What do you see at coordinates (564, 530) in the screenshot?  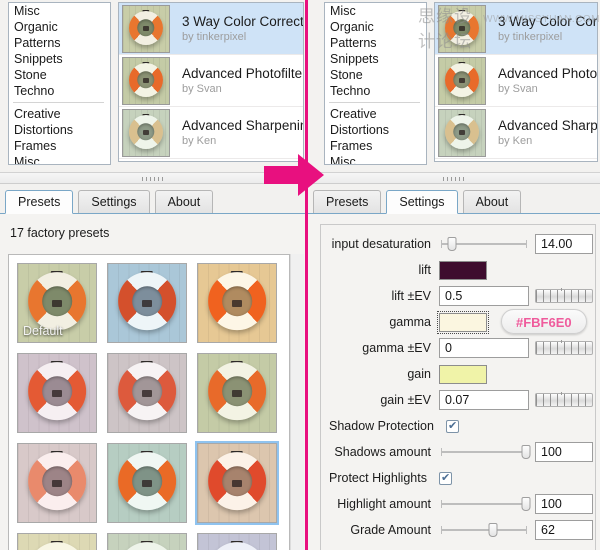 I see `value-grade-amount: 62` at bounding box center [564, 530].